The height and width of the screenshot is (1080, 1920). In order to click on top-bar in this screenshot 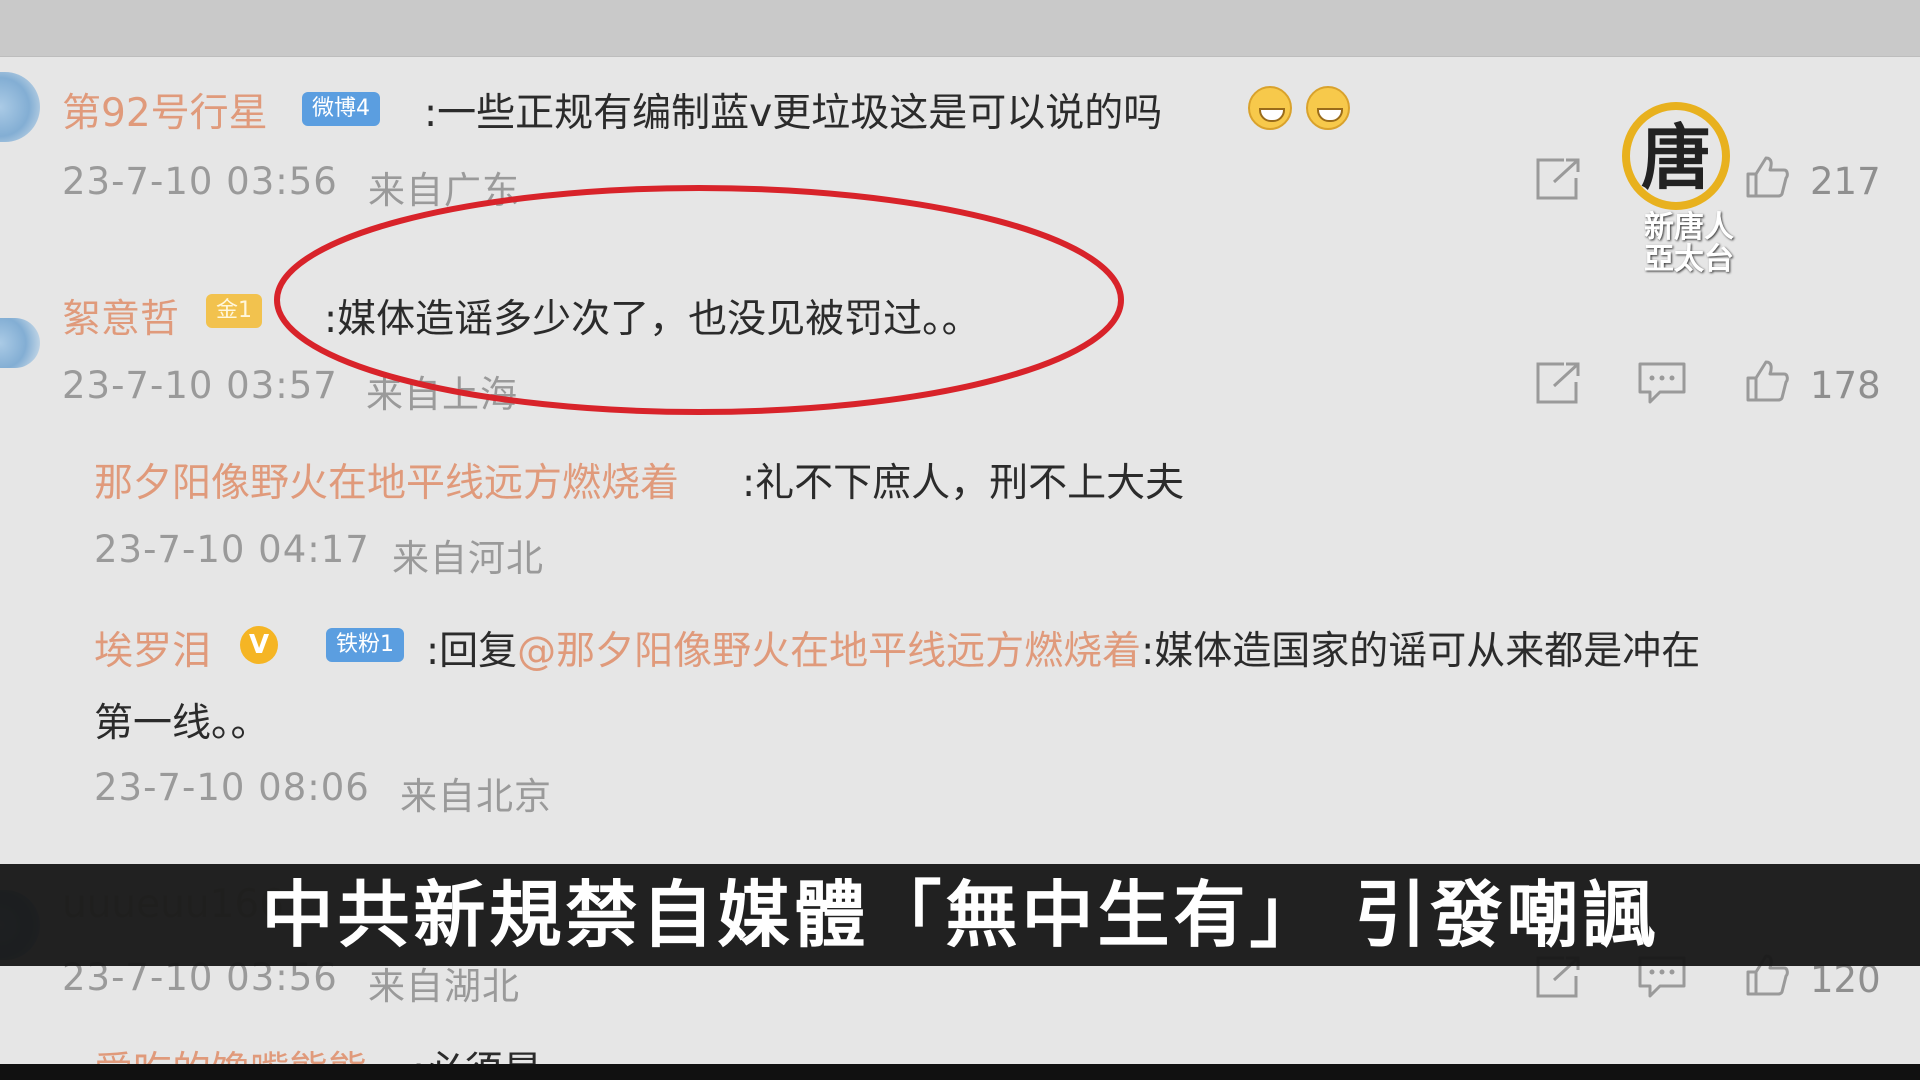, I will do `click(960, 28)`.